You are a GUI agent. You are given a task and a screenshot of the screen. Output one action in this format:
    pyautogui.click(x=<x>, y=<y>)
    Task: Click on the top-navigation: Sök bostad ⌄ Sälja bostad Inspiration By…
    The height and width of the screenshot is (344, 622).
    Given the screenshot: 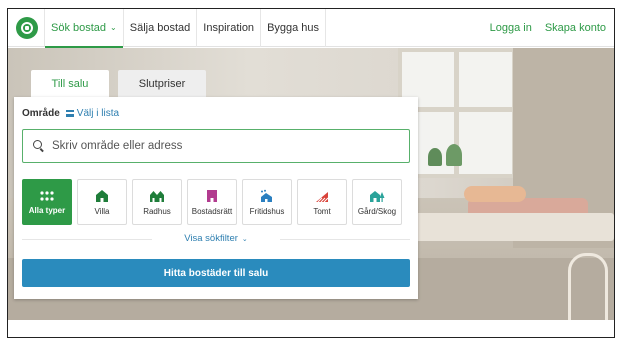 What is the action you would take?
    pyautogui.click(x=311, y=28)
    